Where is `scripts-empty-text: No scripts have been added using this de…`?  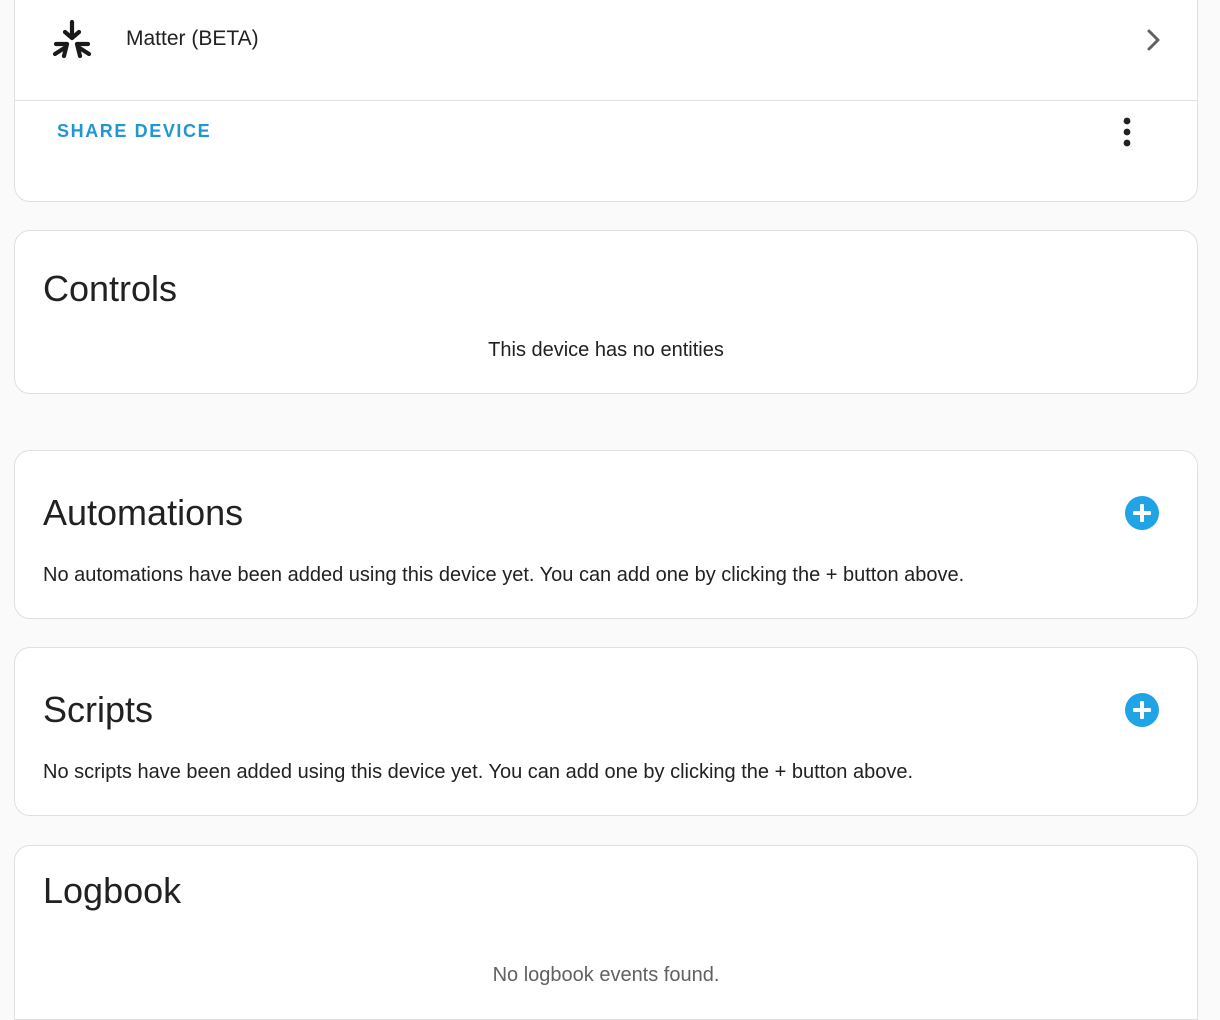
scripts-empty-text: No scripts have been added using this de… is located at coordinates (478, 772).